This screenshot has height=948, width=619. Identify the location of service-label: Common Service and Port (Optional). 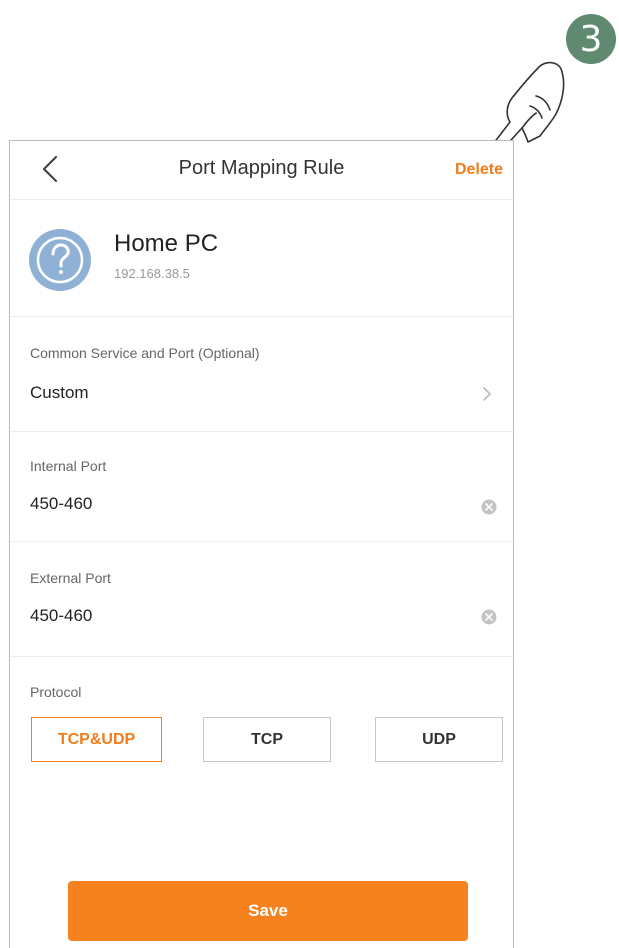
(145, 353).